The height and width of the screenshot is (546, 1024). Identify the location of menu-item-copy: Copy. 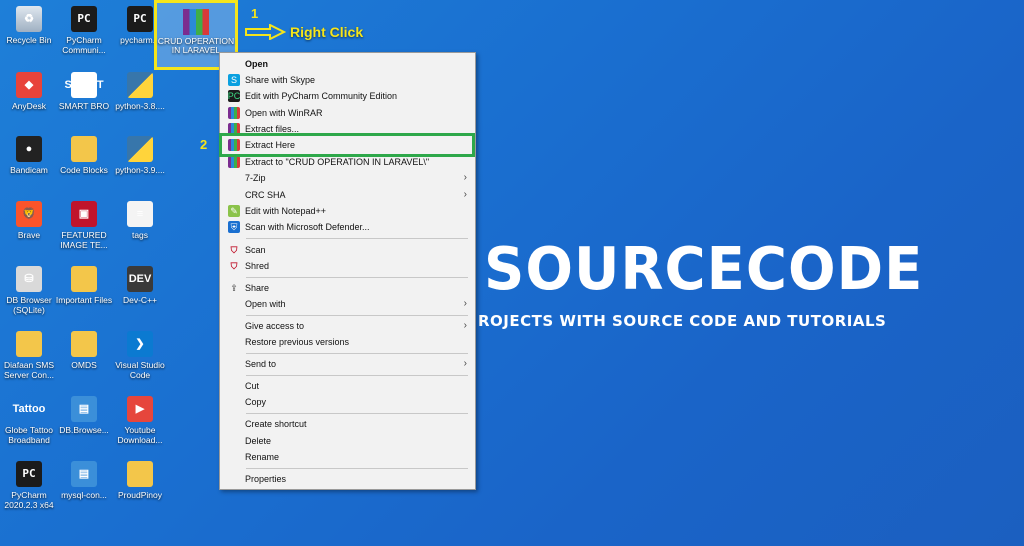
(347, 402).